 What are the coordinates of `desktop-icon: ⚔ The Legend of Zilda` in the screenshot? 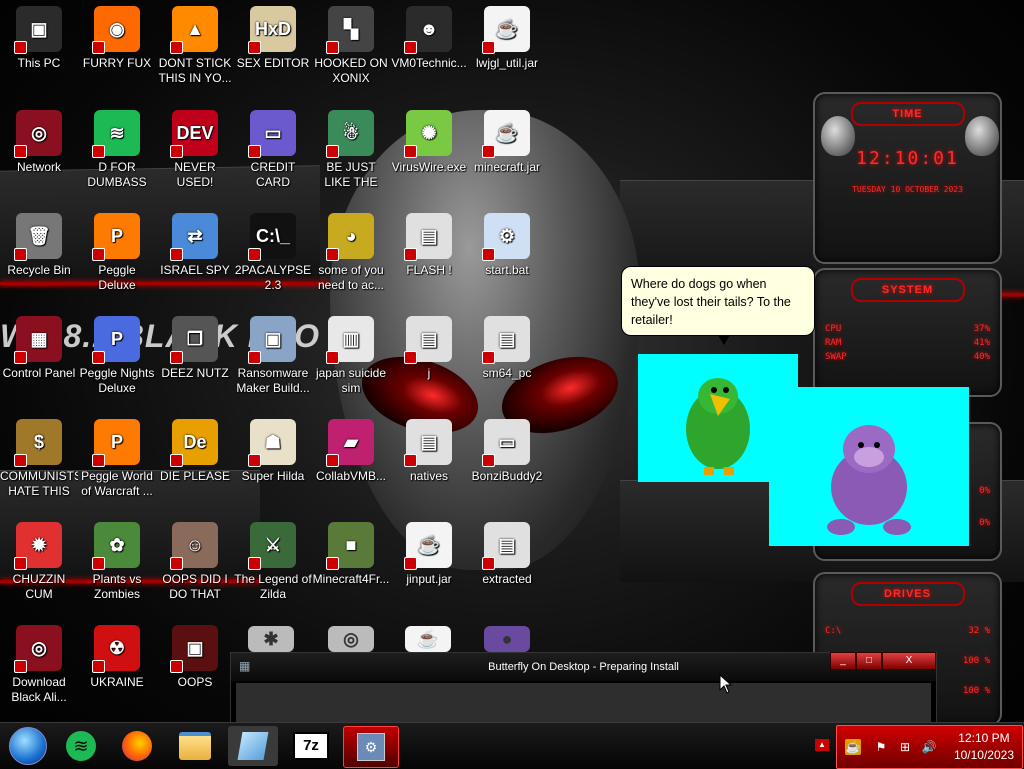 It's located at (273, 562).